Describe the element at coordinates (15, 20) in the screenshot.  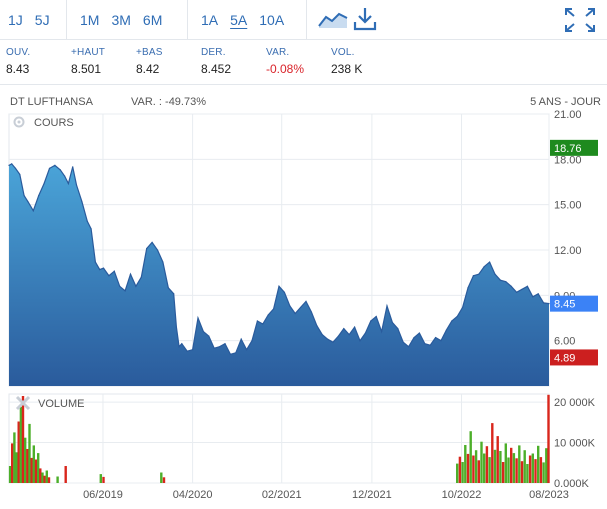
I see `period-1j-button: 1J` at that location.